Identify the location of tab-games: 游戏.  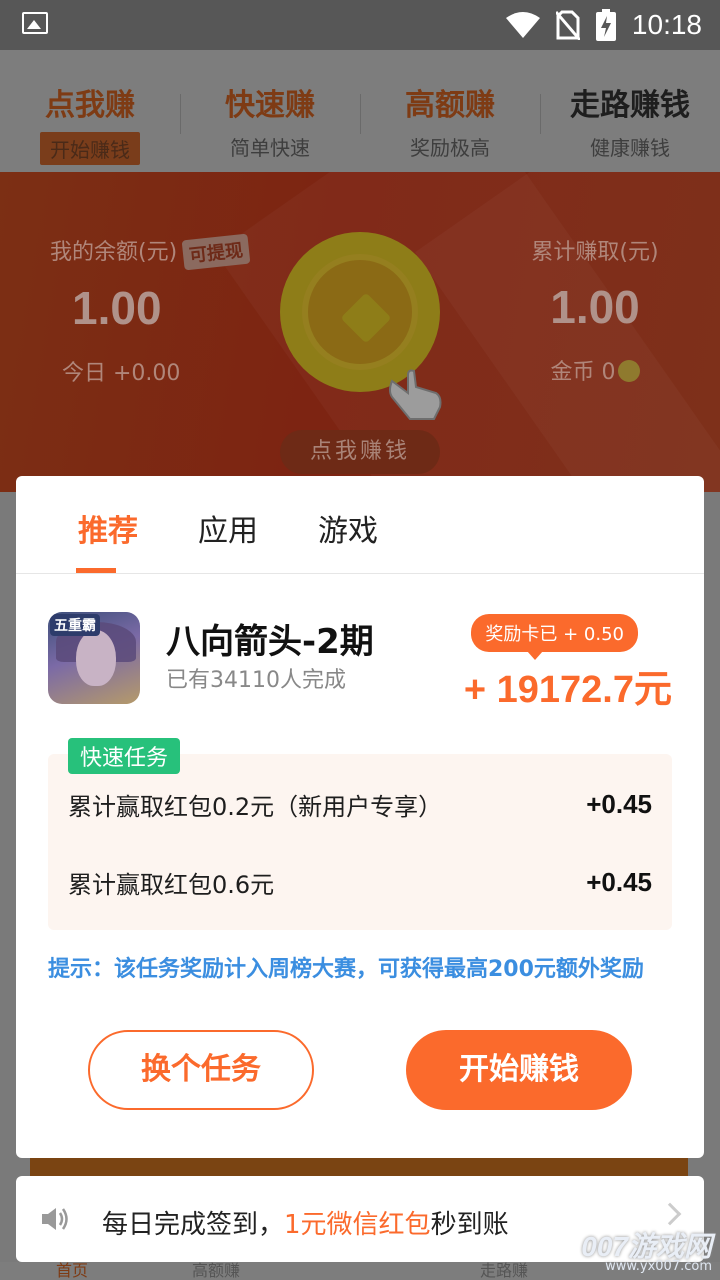
(348, 524).